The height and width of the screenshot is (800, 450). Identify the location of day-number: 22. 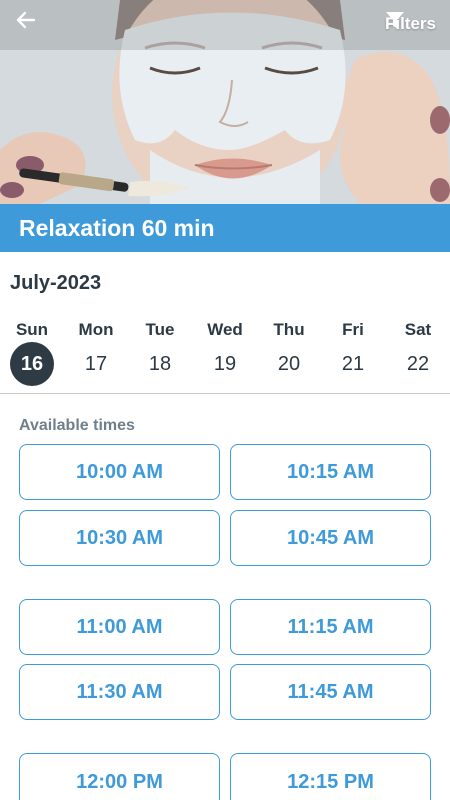
(418, 363).